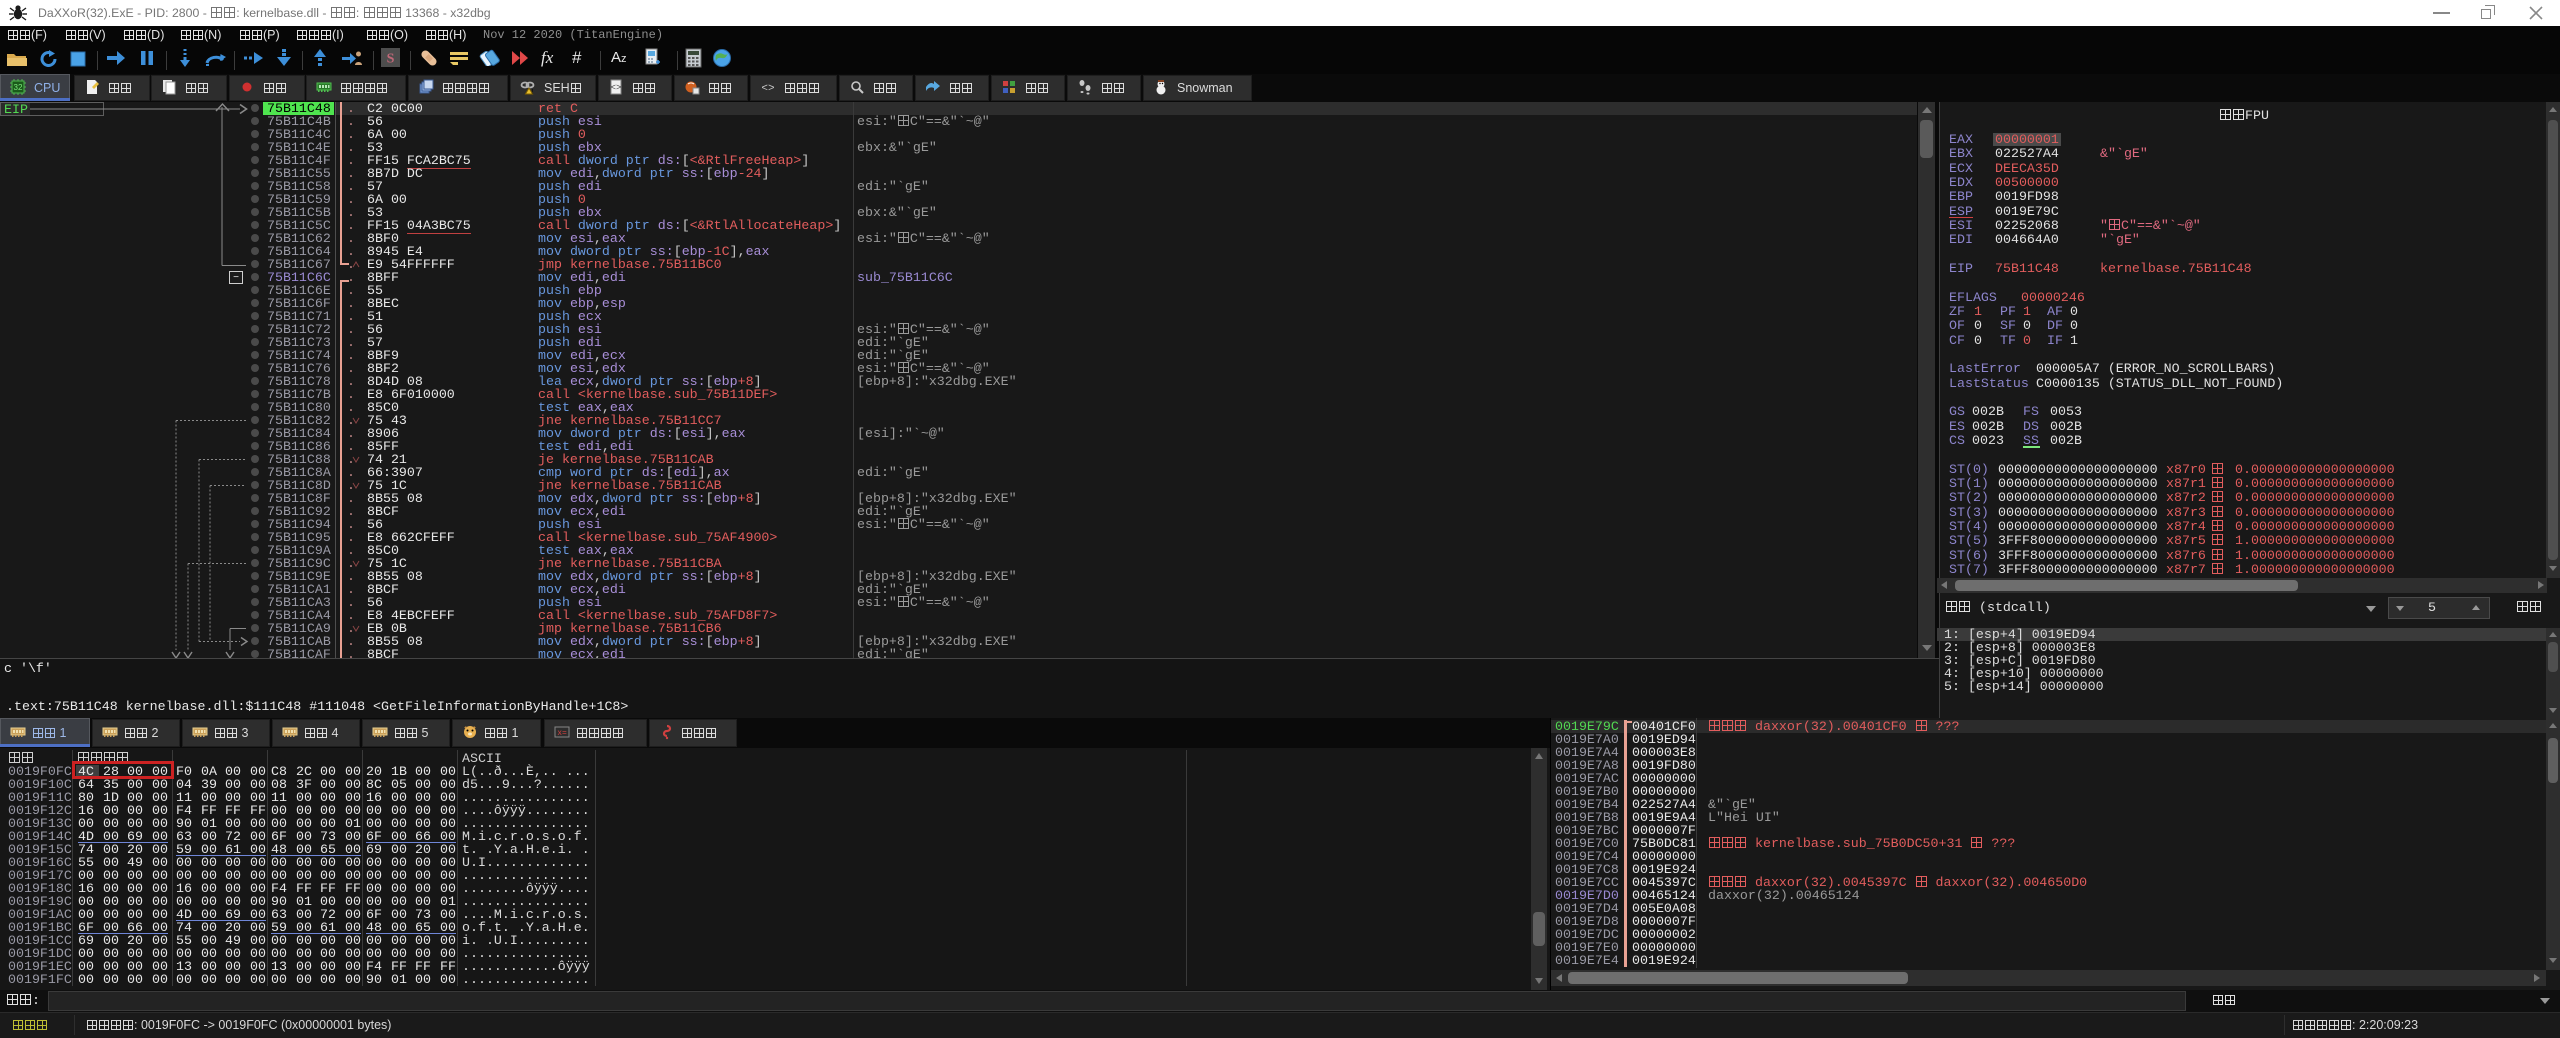  I want to click on svg-text: x=, so click(562, 733).